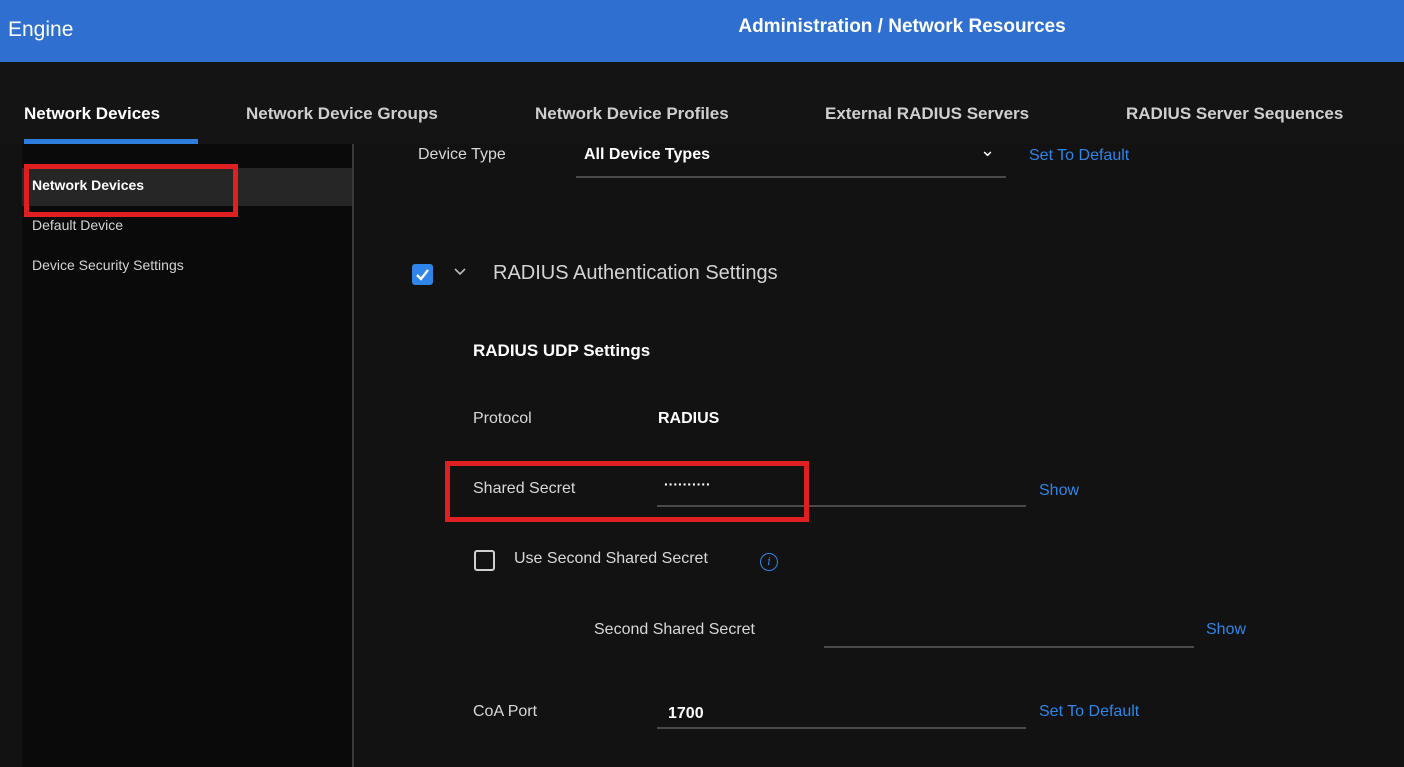  I want to click on chevron-down-icon: ⌄, so click(987, 150).